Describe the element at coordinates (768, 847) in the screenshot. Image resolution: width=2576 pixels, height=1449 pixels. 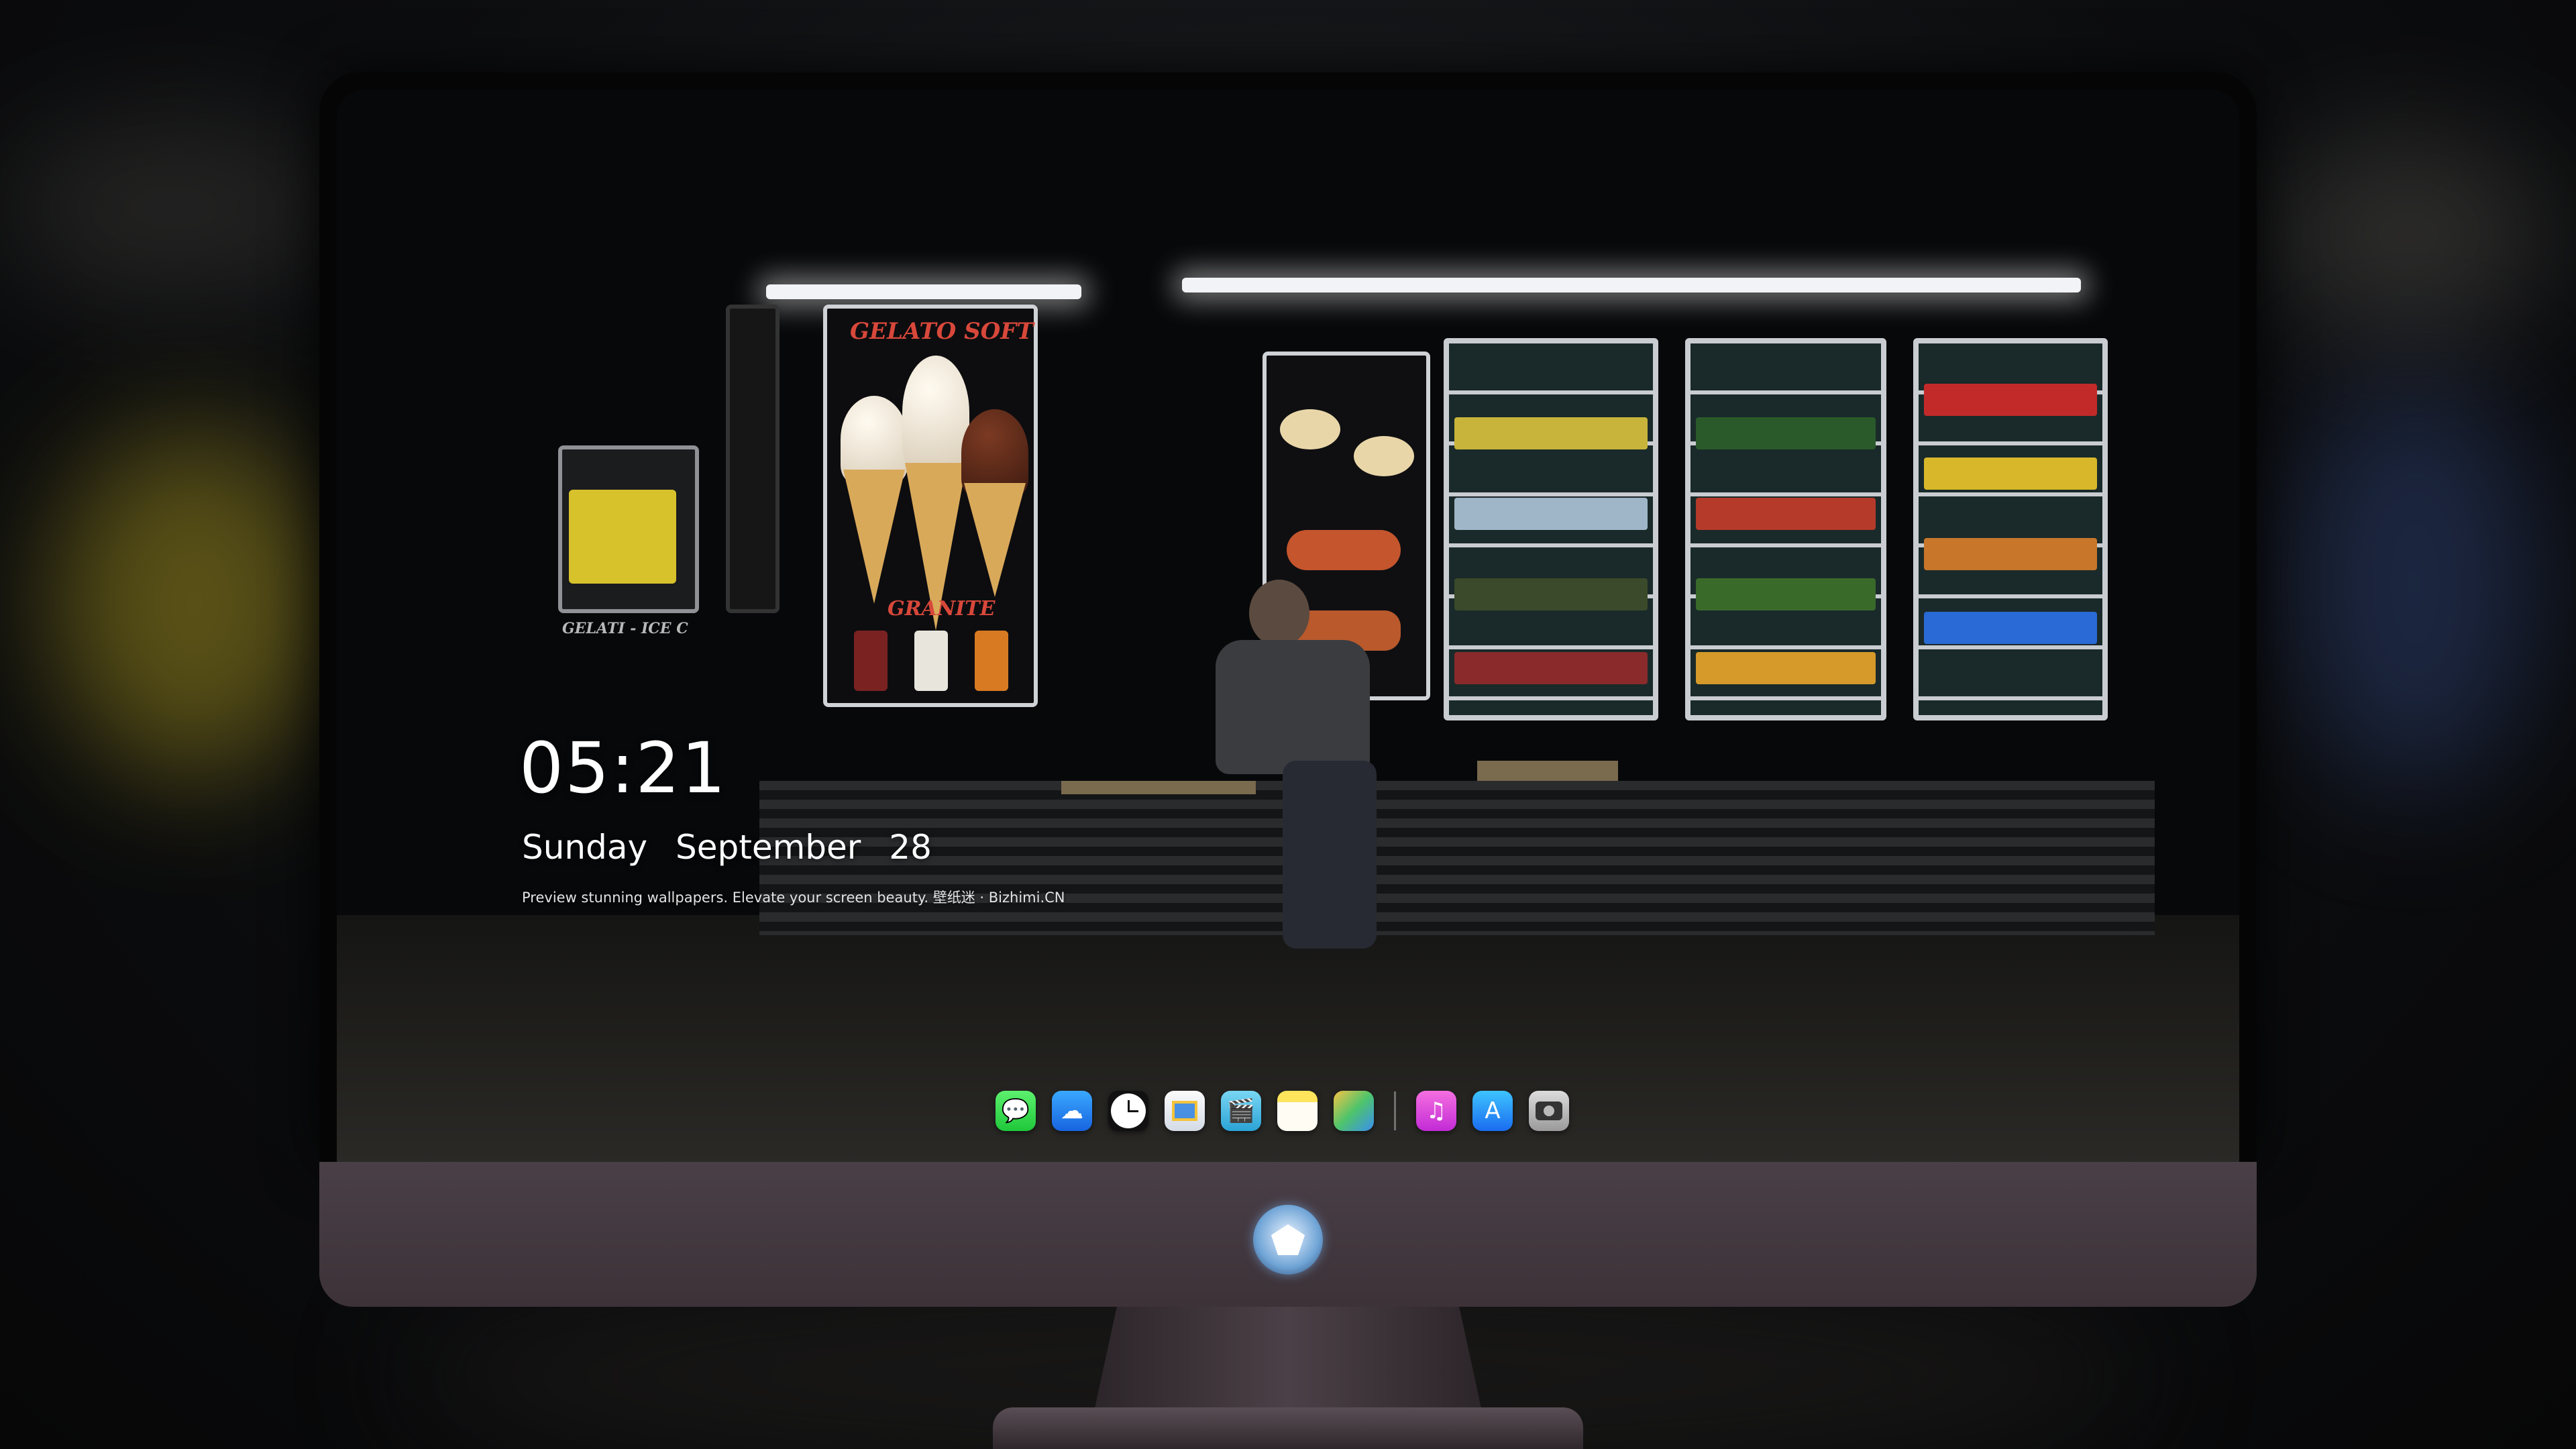
I see `date-month: September` at that location.